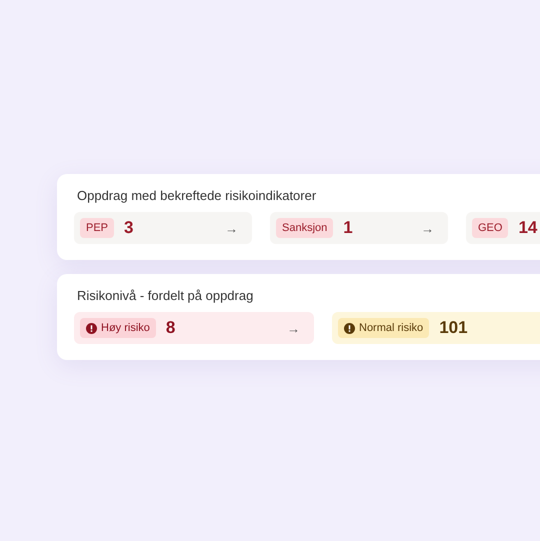  I want to click on count: 1, so click(348, 228).